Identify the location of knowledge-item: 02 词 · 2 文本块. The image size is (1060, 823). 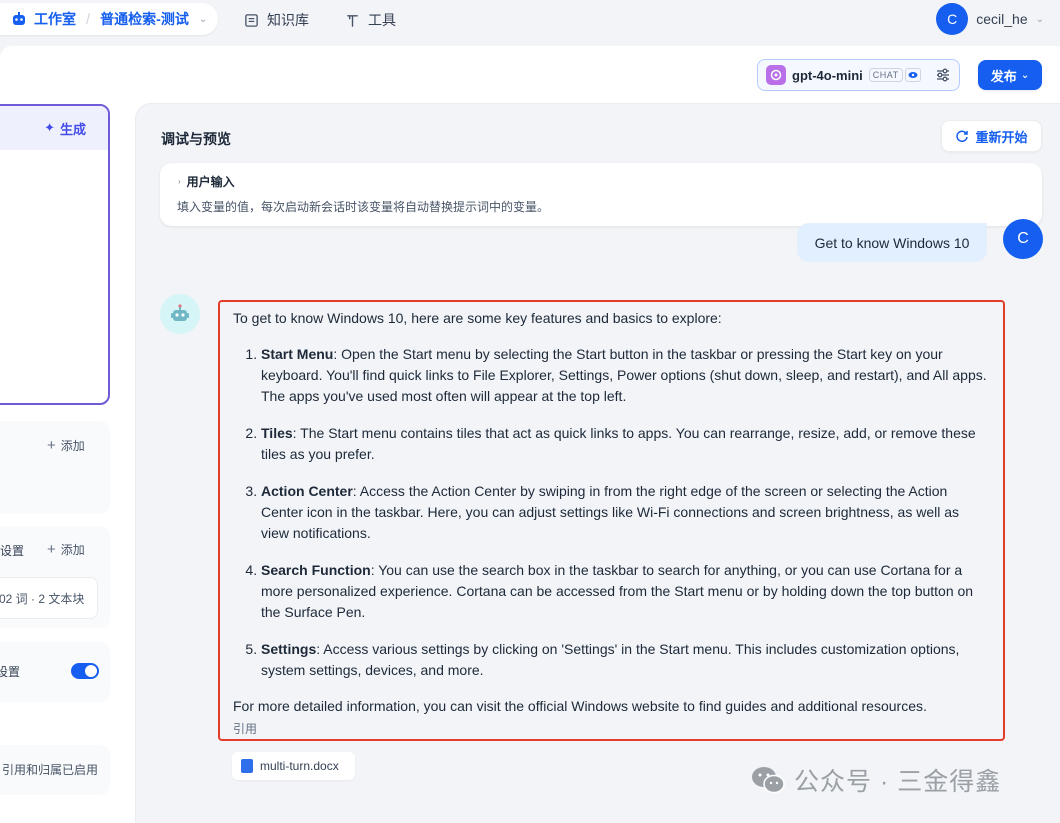
(49, 598).